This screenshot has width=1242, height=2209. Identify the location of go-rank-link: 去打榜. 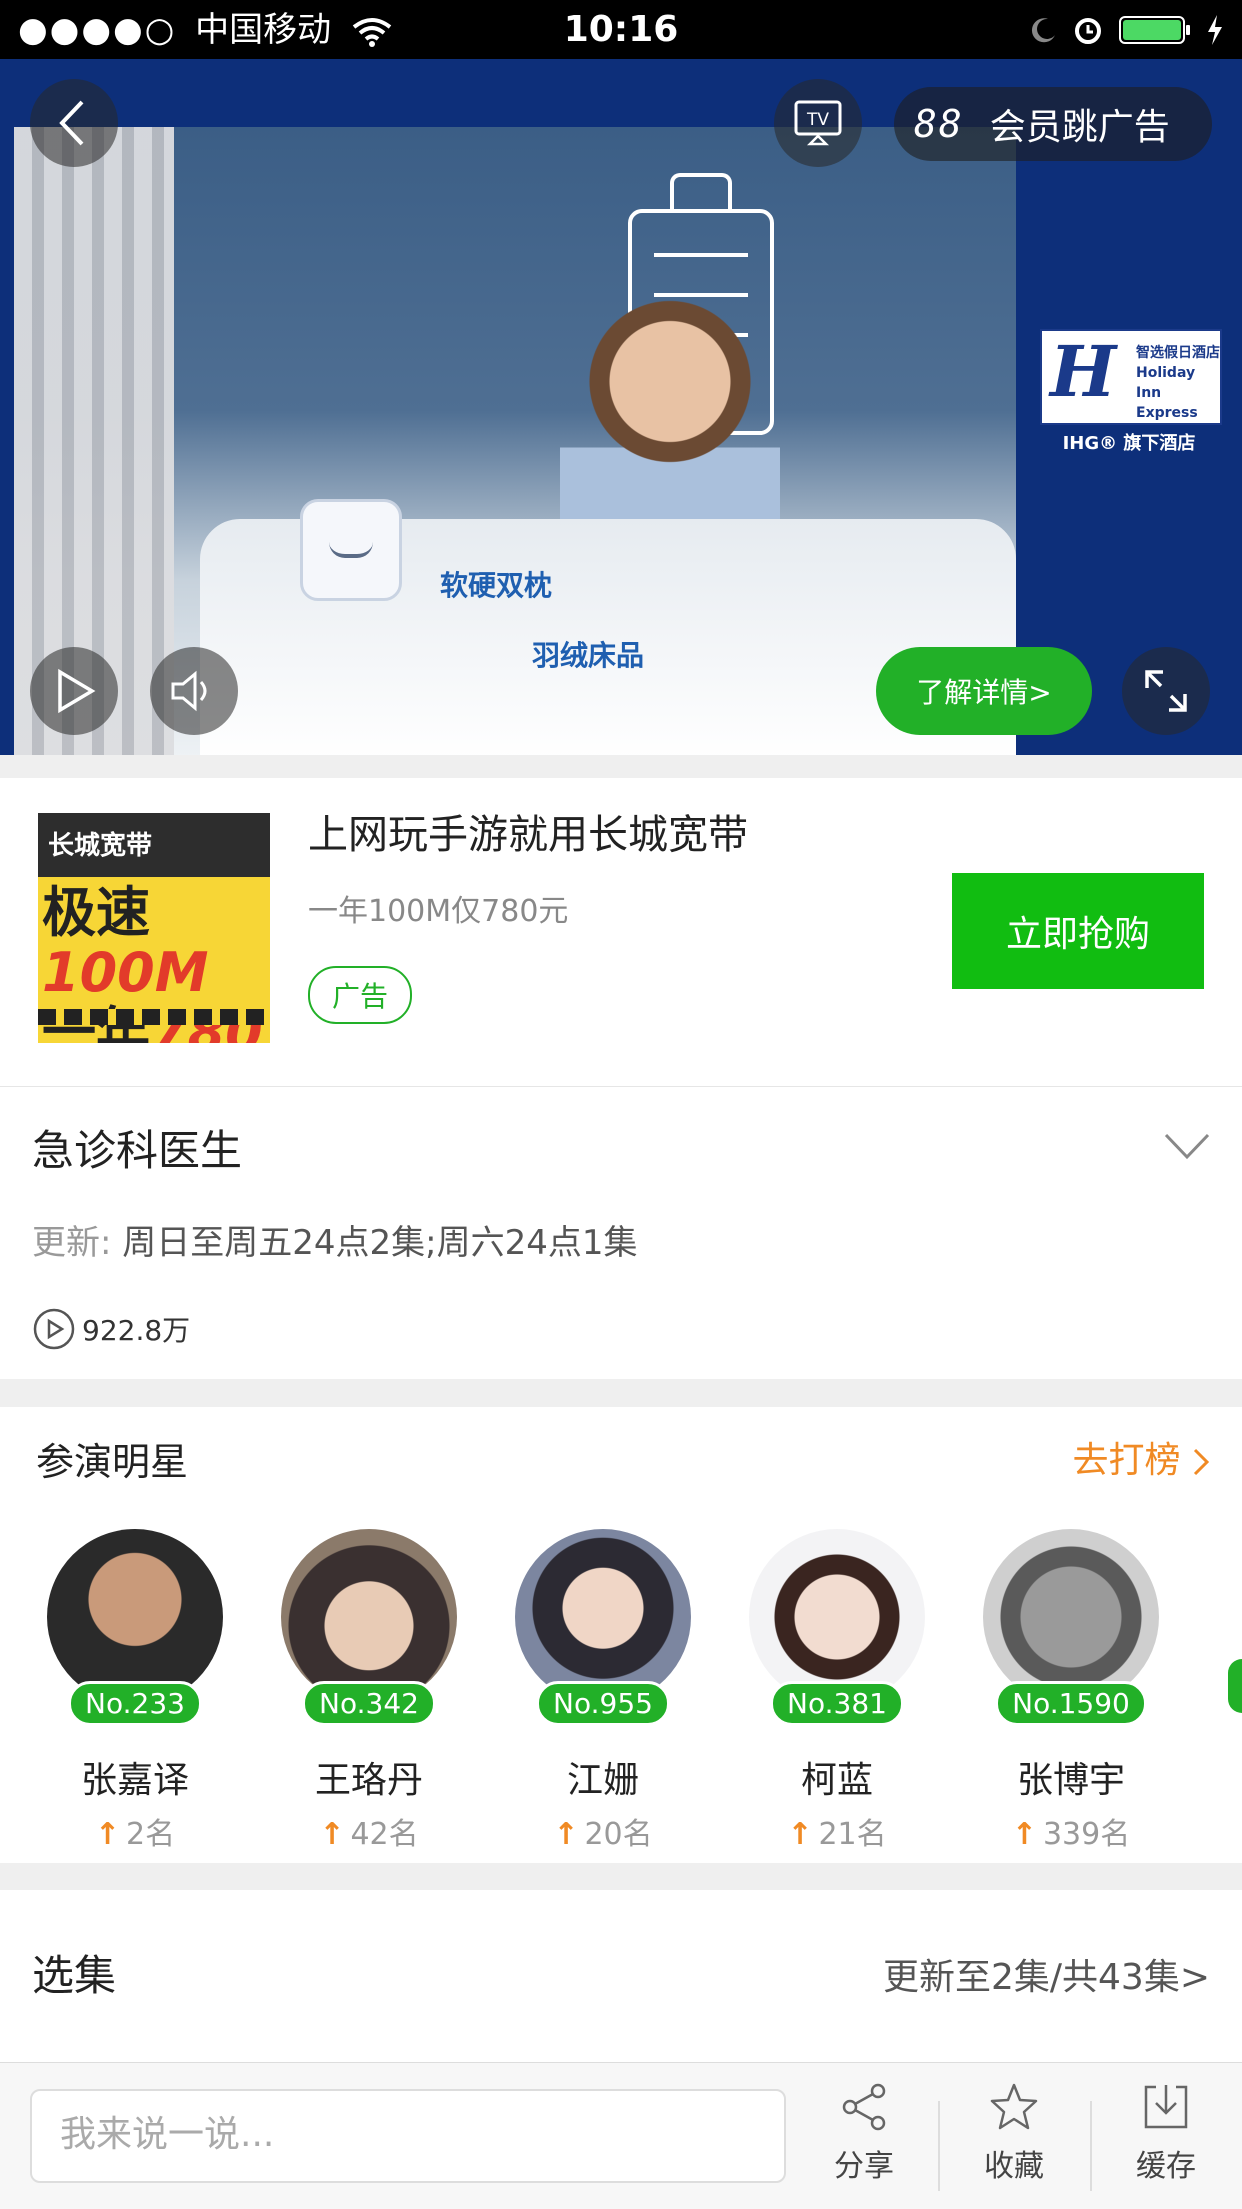
(1141, 1457).